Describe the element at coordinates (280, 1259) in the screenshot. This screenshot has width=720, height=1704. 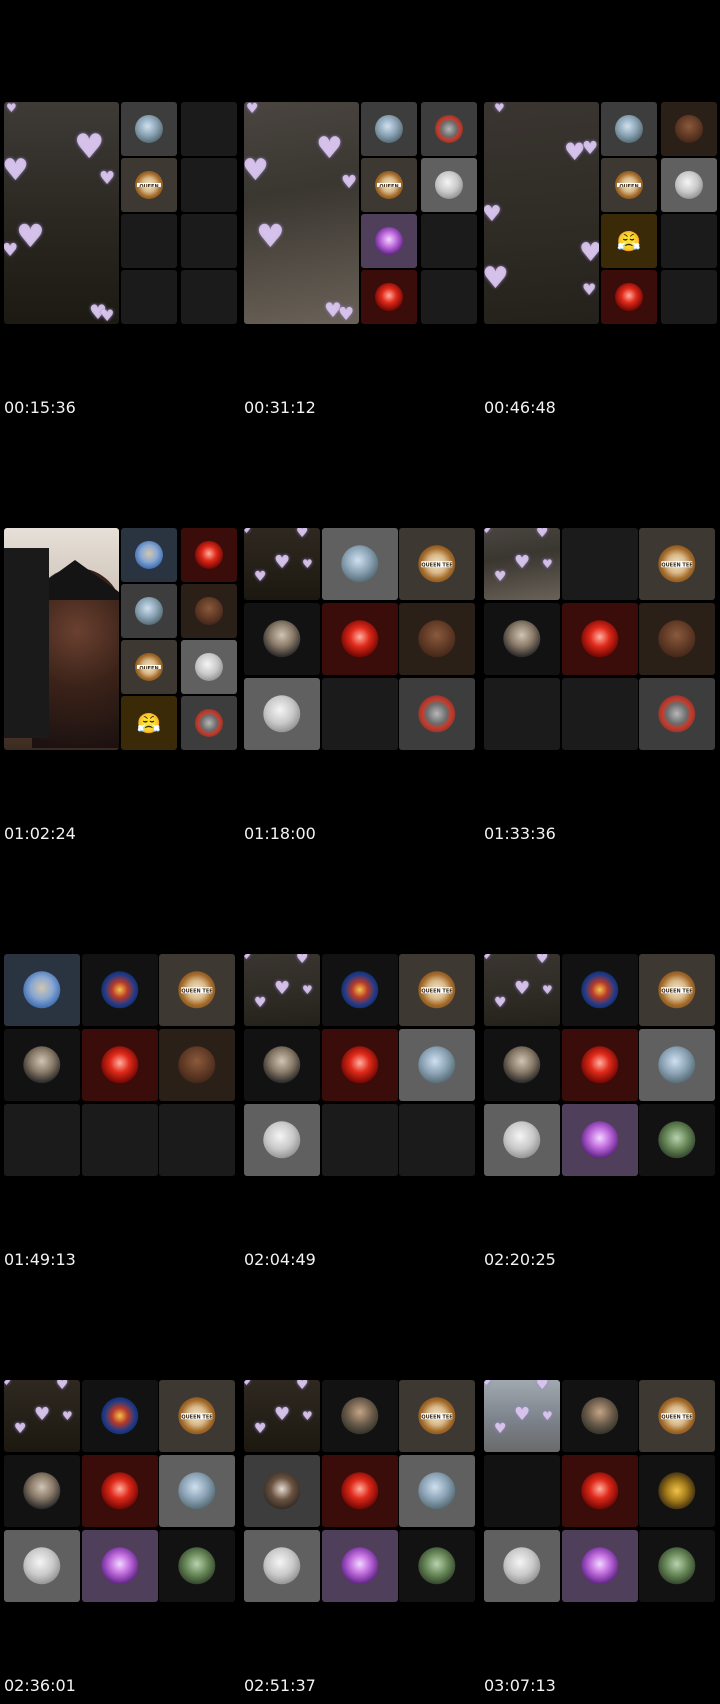
I see `timestamp-label: 02:04:49` at that location.